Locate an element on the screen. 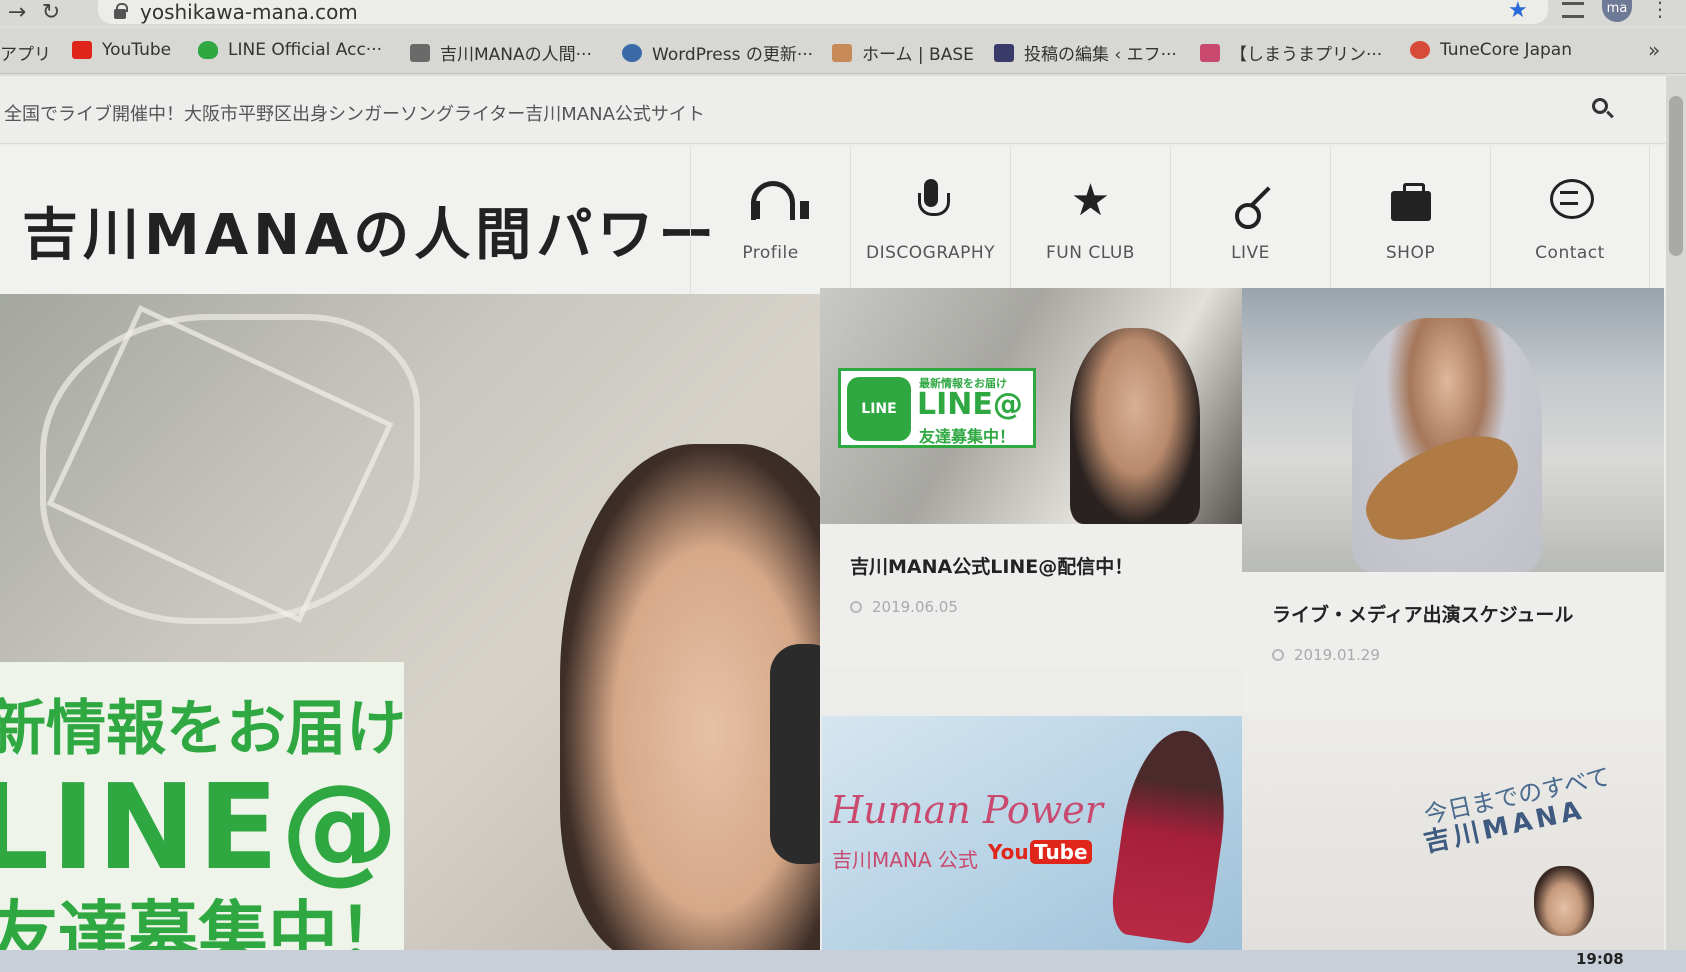 The width and height of the screenshot is (1686, 972). post-thumbnail: LINE 最新情報をお届け LINE@ 友達募集中！ is located at coordinates (1031, 406).